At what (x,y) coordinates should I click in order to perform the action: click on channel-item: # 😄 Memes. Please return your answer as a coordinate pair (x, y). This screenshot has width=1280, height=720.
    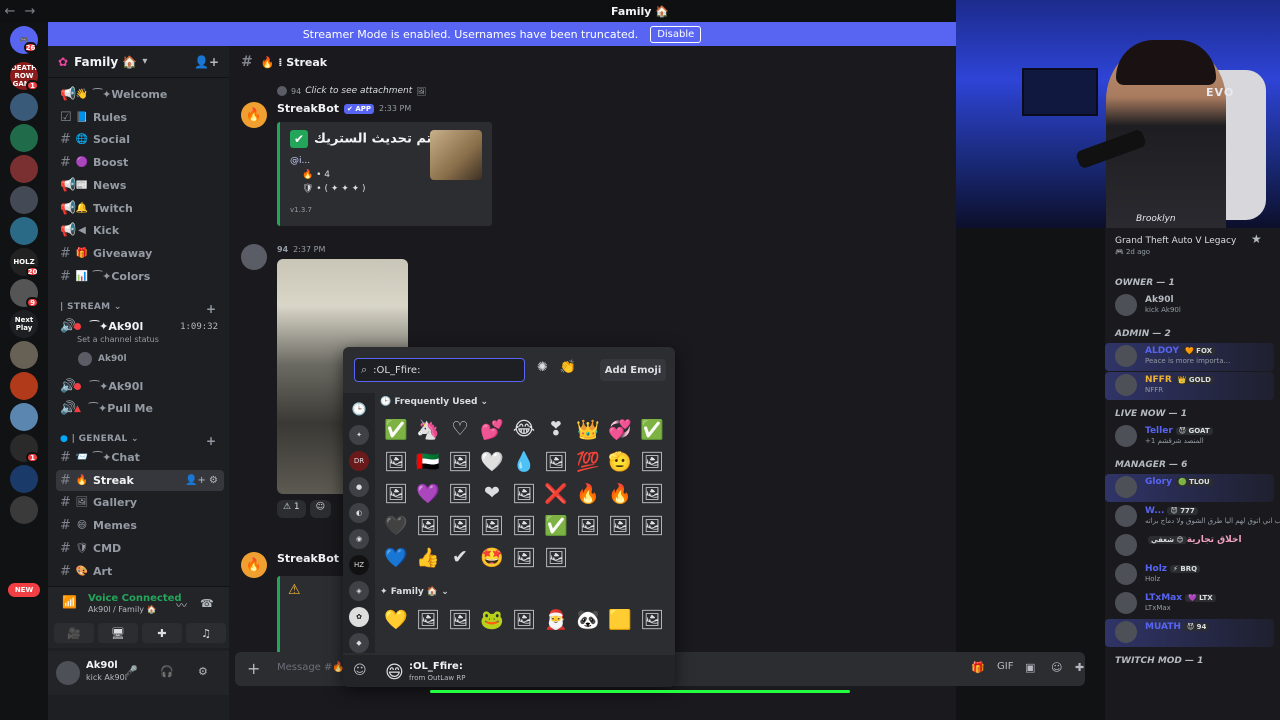
    Looking at the image, I should click on (140, 525).